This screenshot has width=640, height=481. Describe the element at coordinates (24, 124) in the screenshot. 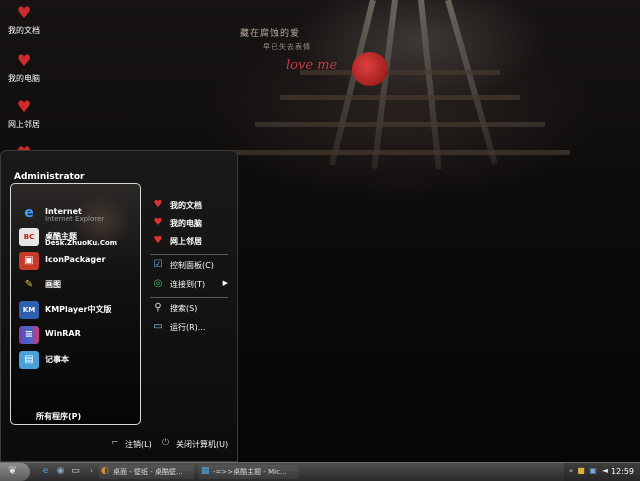

I see `desktop-icon-label: 网上邻居` at that location.